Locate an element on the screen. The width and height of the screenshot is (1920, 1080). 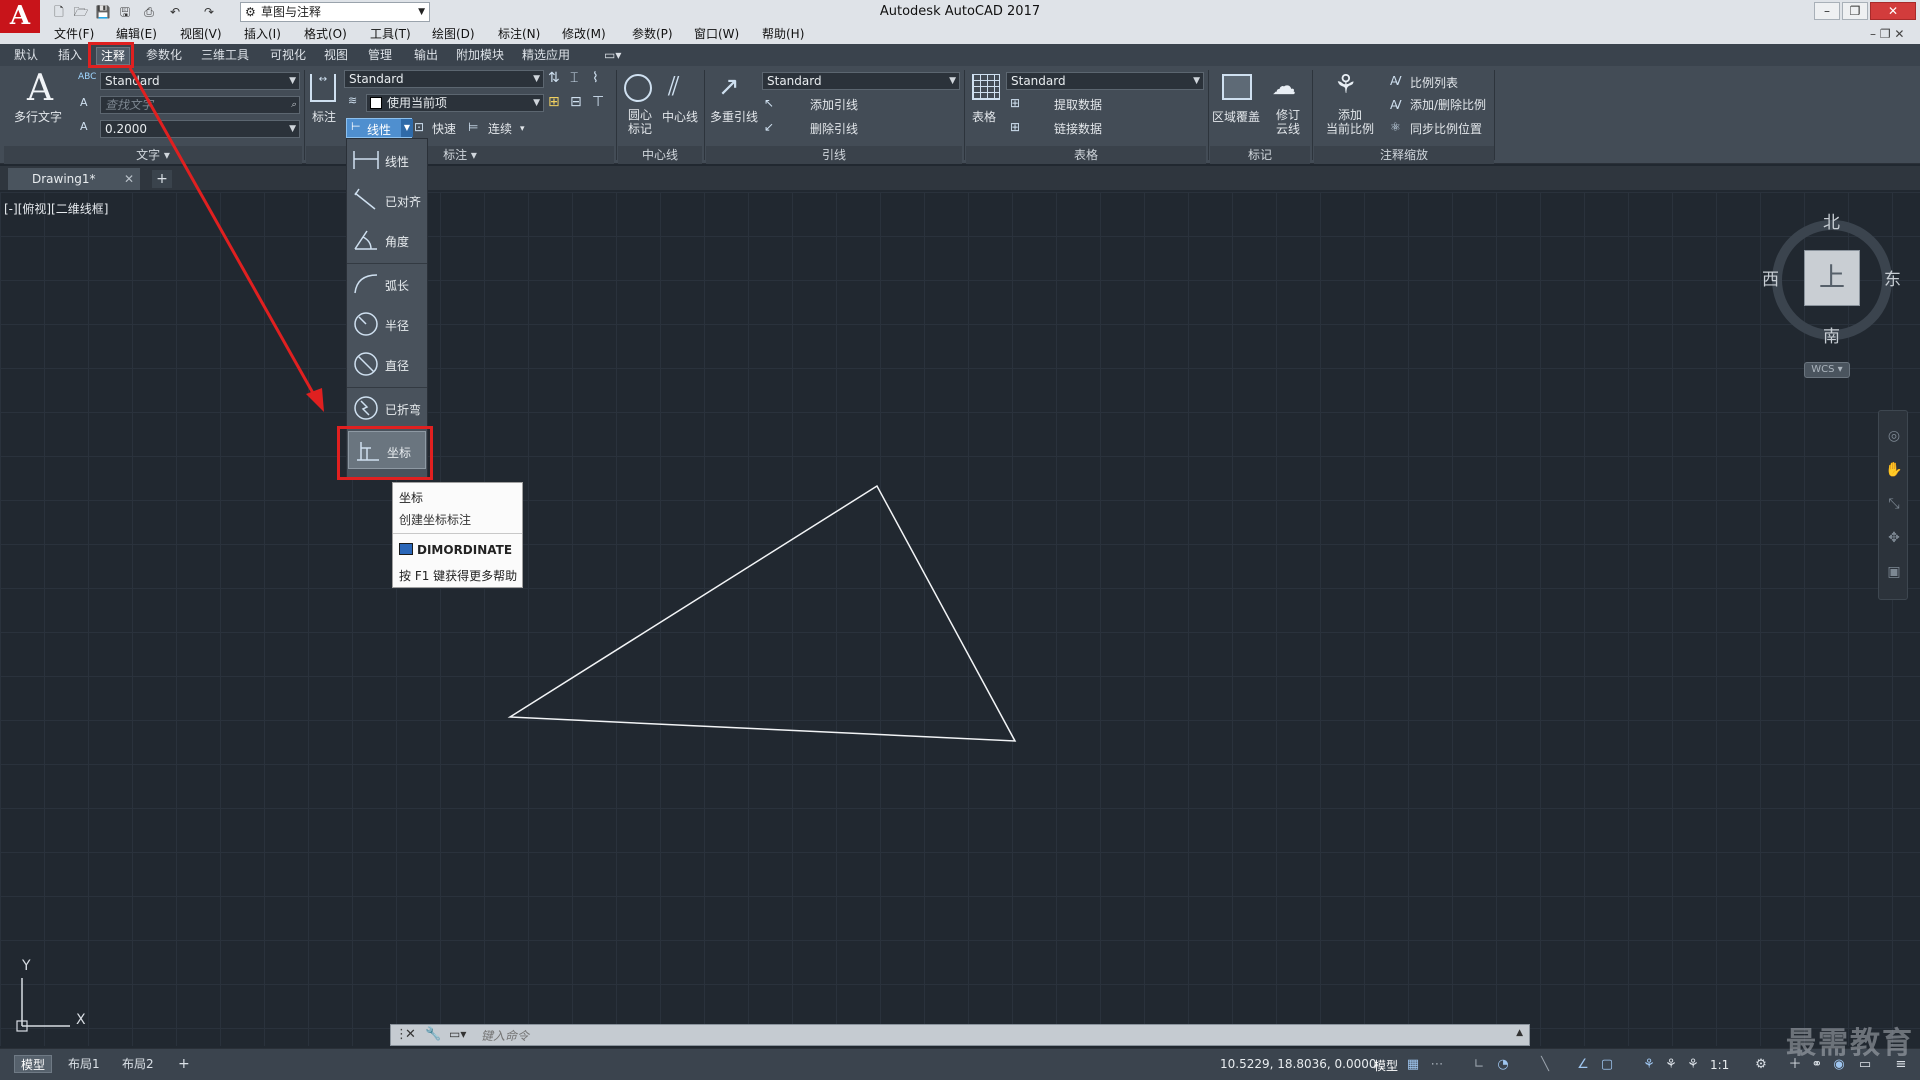
dim-update-icon: ⊟ is located at coordinates (576, 102).